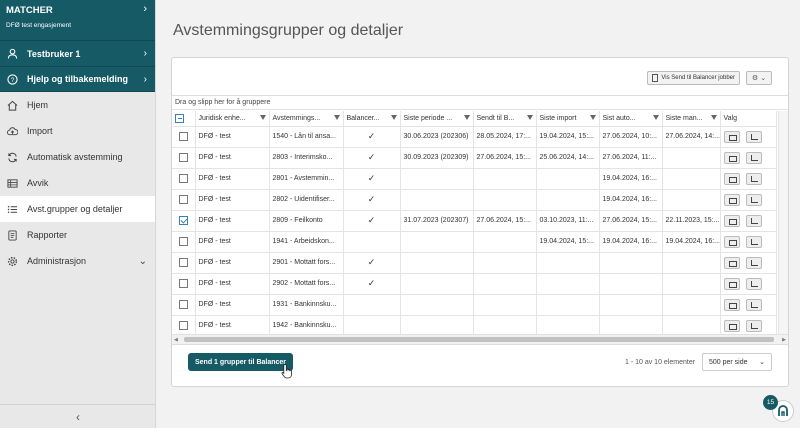 Image resolution: width=800 pixels, height=428 pixels. I want to click on horizontal-scrollbar: ◀ ▶, so click(480, 339).